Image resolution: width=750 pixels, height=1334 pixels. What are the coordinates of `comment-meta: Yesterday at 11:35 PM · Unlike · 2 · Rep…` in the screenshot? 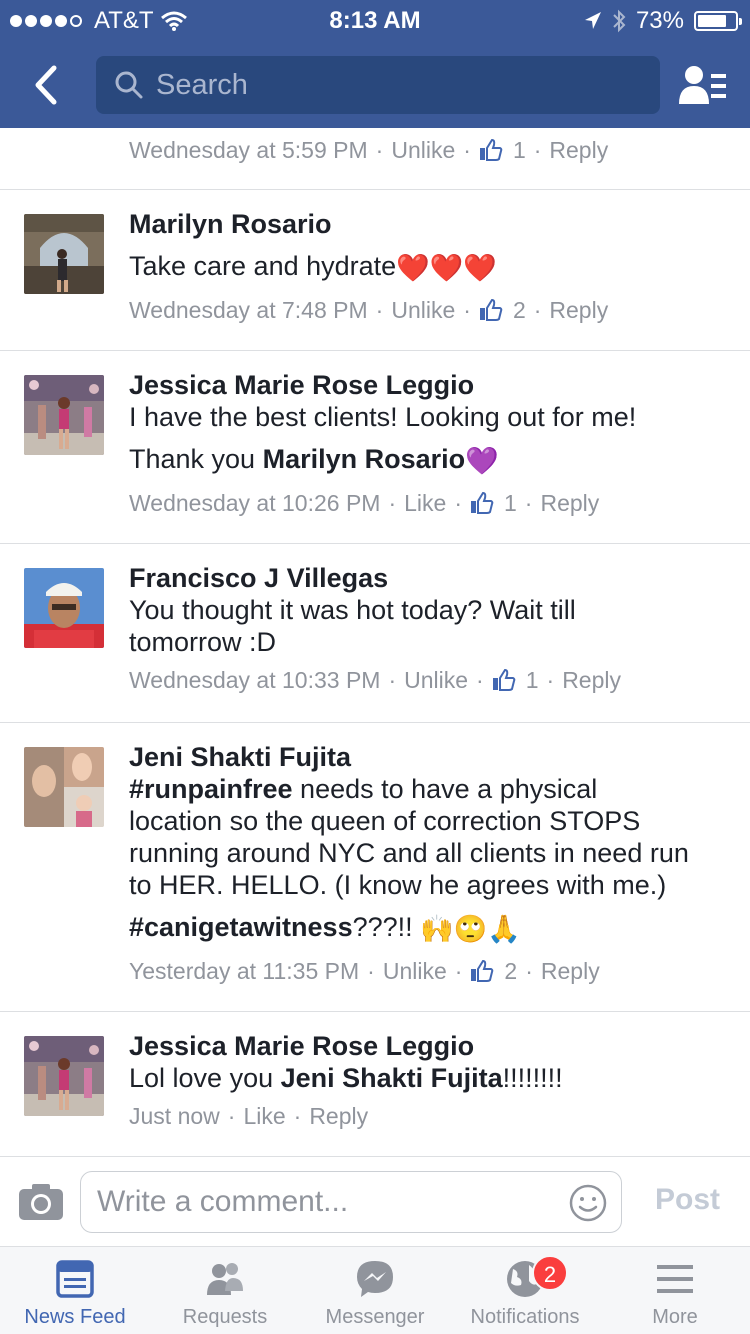 It's located at (429, 971).